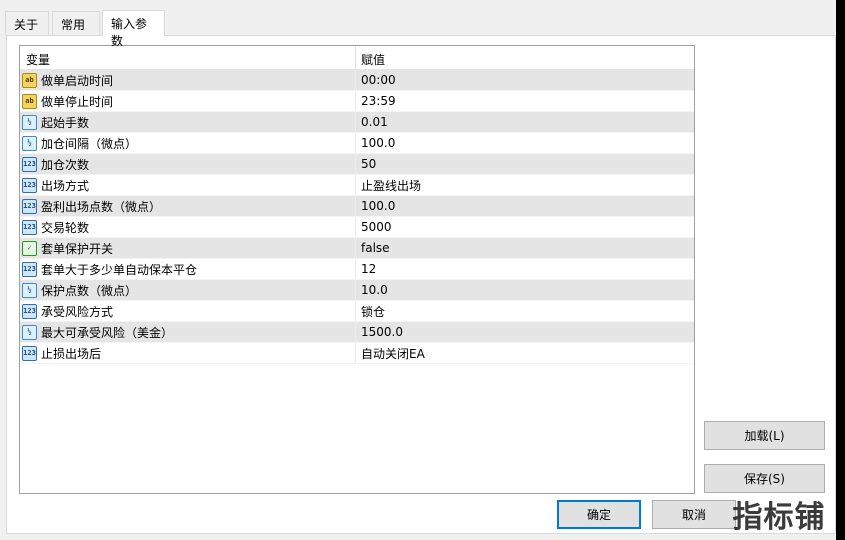 The image size is (845, 540). I want to click on parameter-value-cell: 12, so click(525, 269).